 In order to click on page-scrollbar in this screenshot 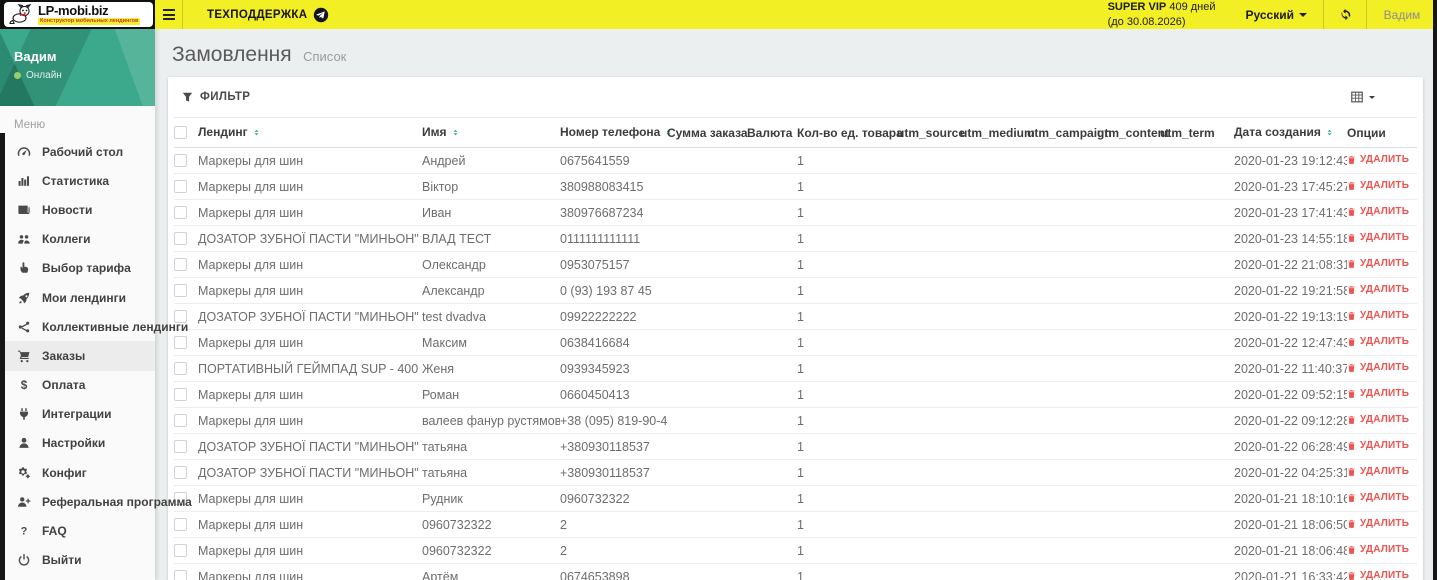, I will do `click(1435, 290)`.